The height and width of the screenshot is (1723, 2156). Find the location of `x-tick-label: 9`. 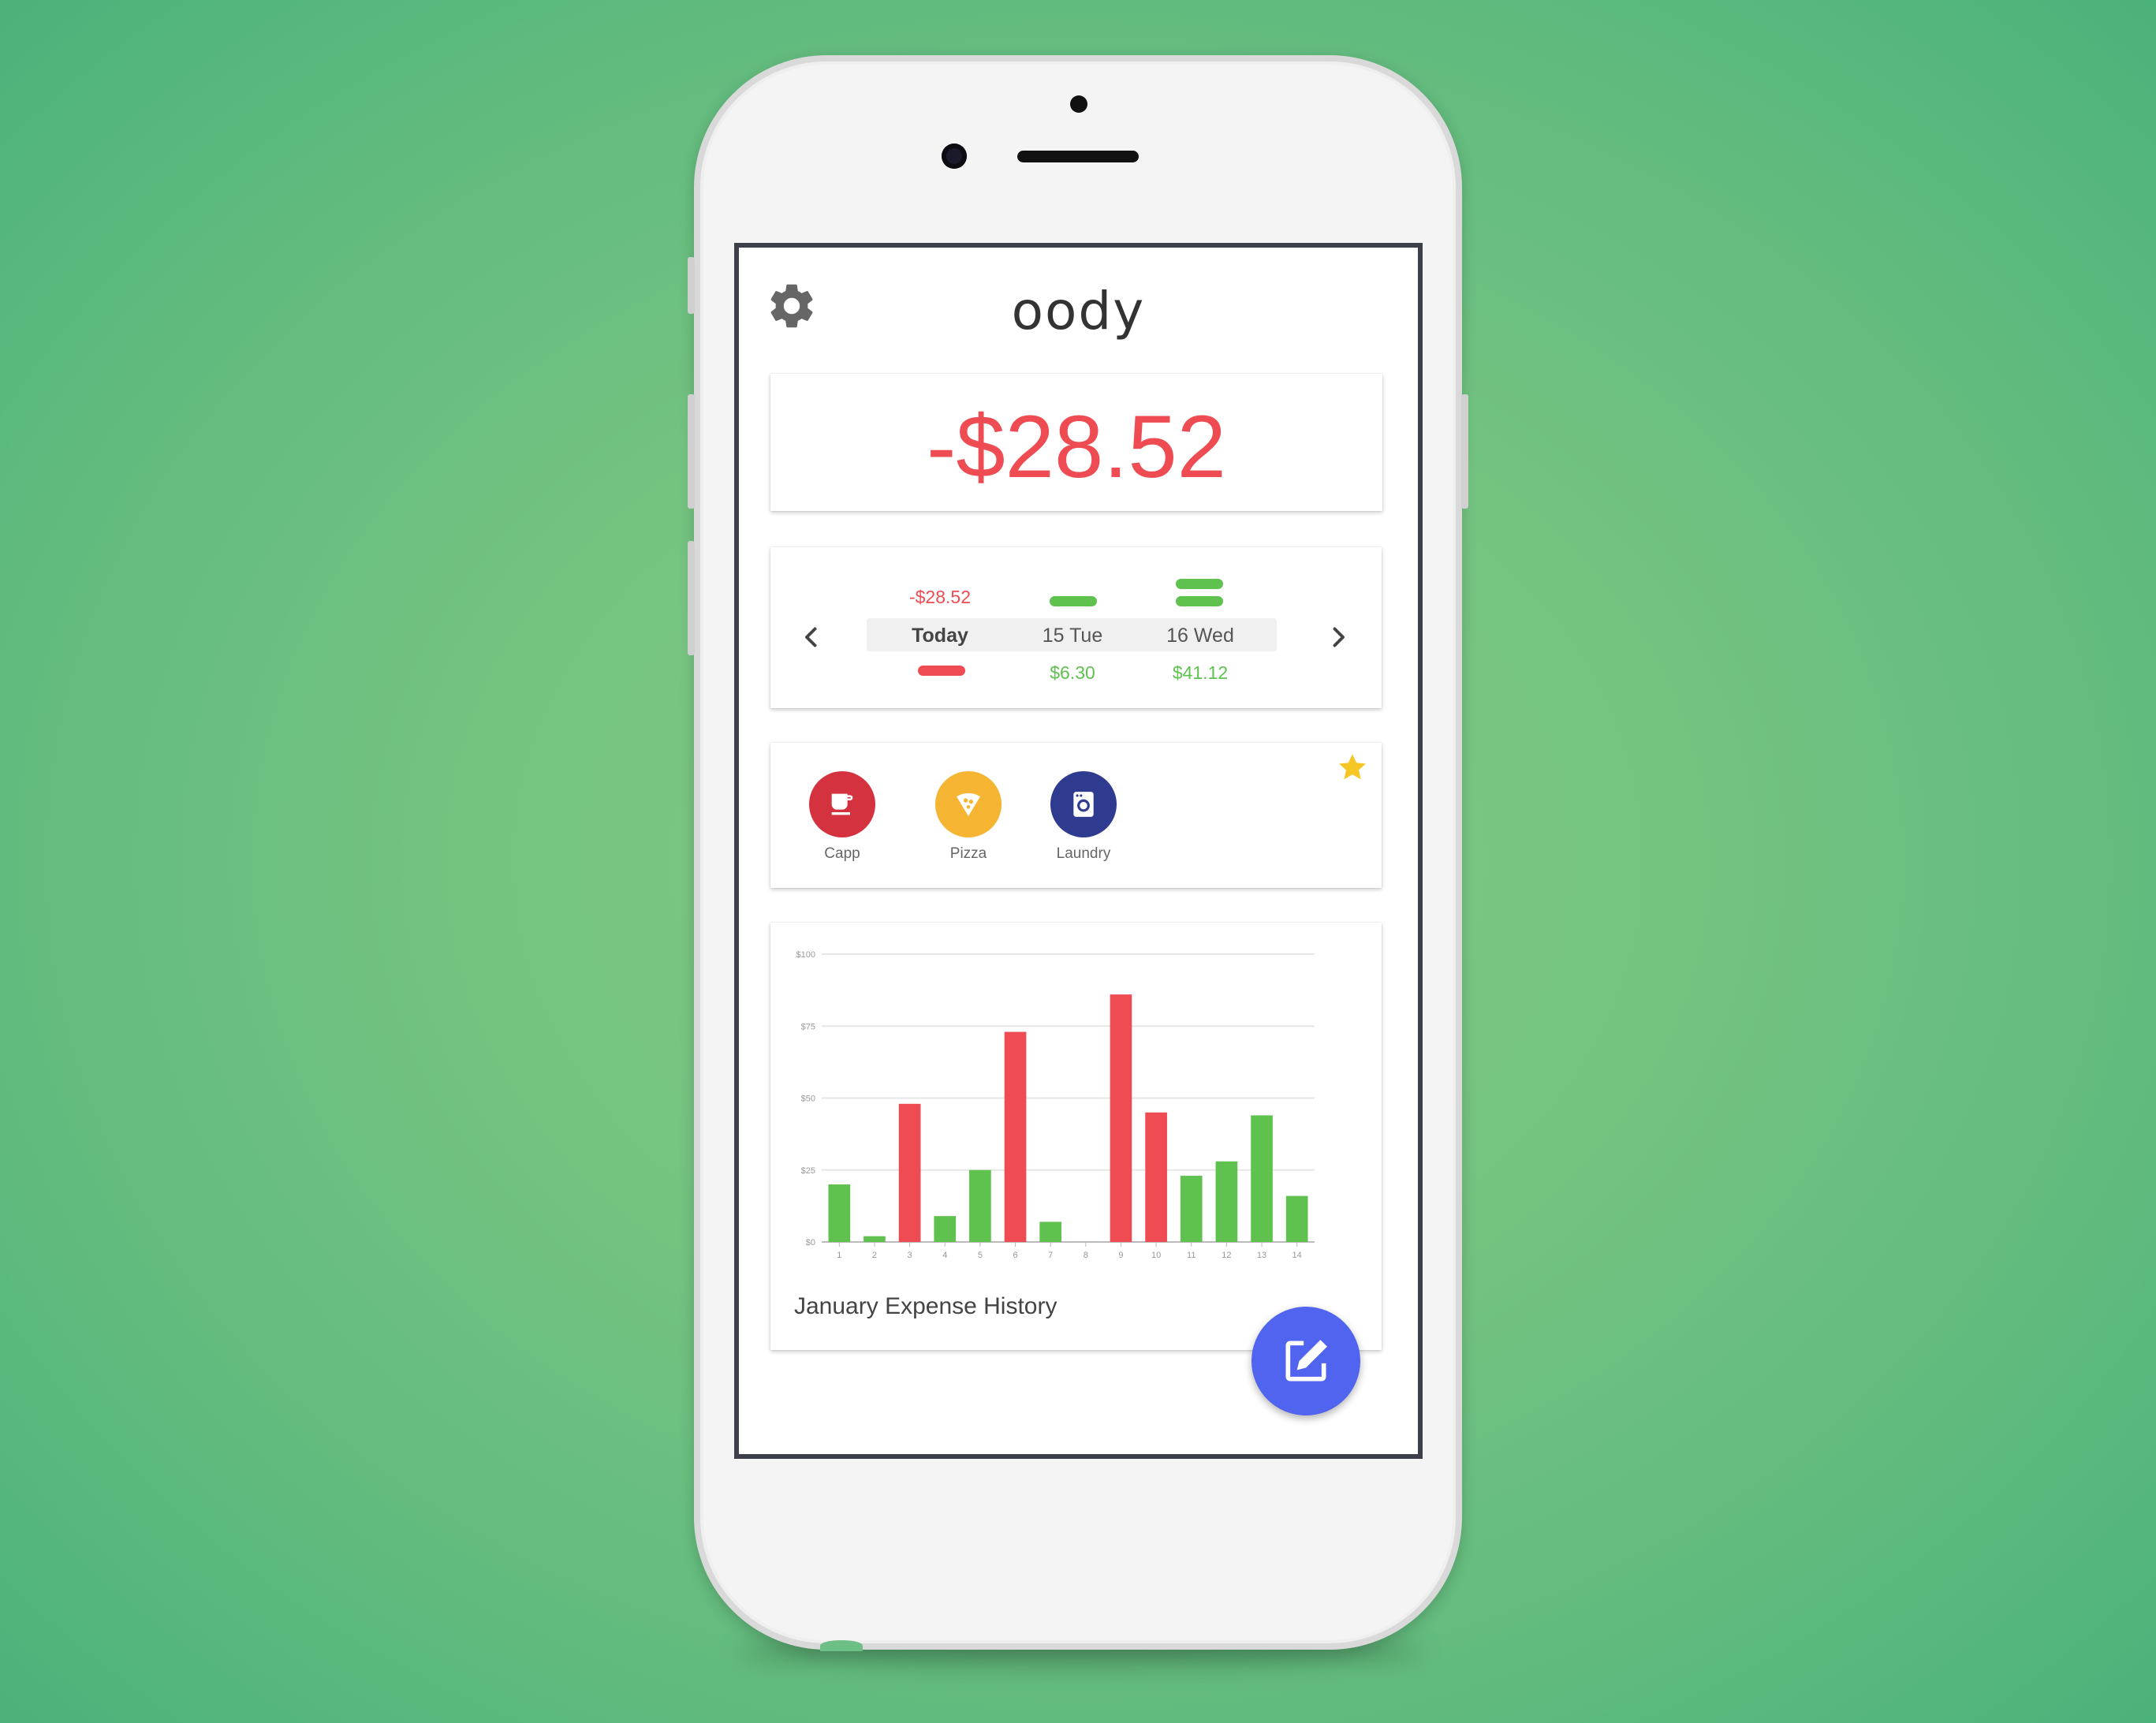

x-tick-label: 9 is located at coordinates (1121, 1255).